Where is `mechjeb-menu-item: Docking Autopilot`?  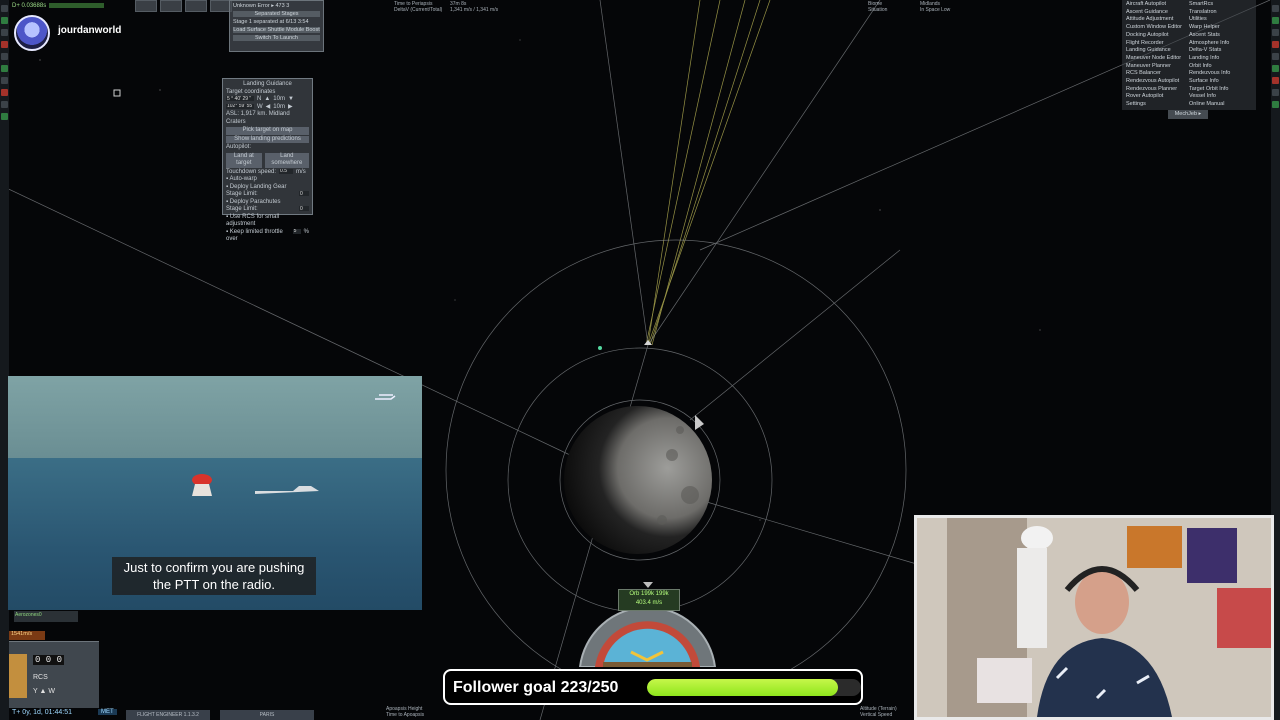 mechjeb-menu-item: Docking Autopilot is located at coordinates (1157, 36).